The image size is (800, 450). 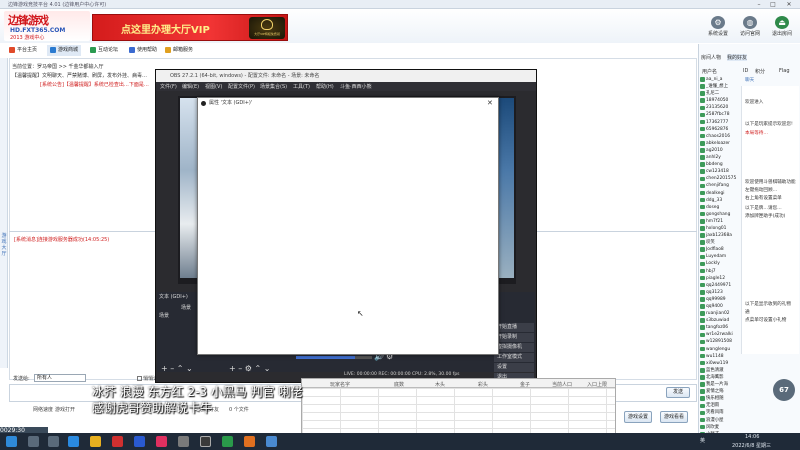 What do you see at coordinates (205, 441) in the screenshot?
I see `obs-taskbar-icon` at bounding box center [205, 441].